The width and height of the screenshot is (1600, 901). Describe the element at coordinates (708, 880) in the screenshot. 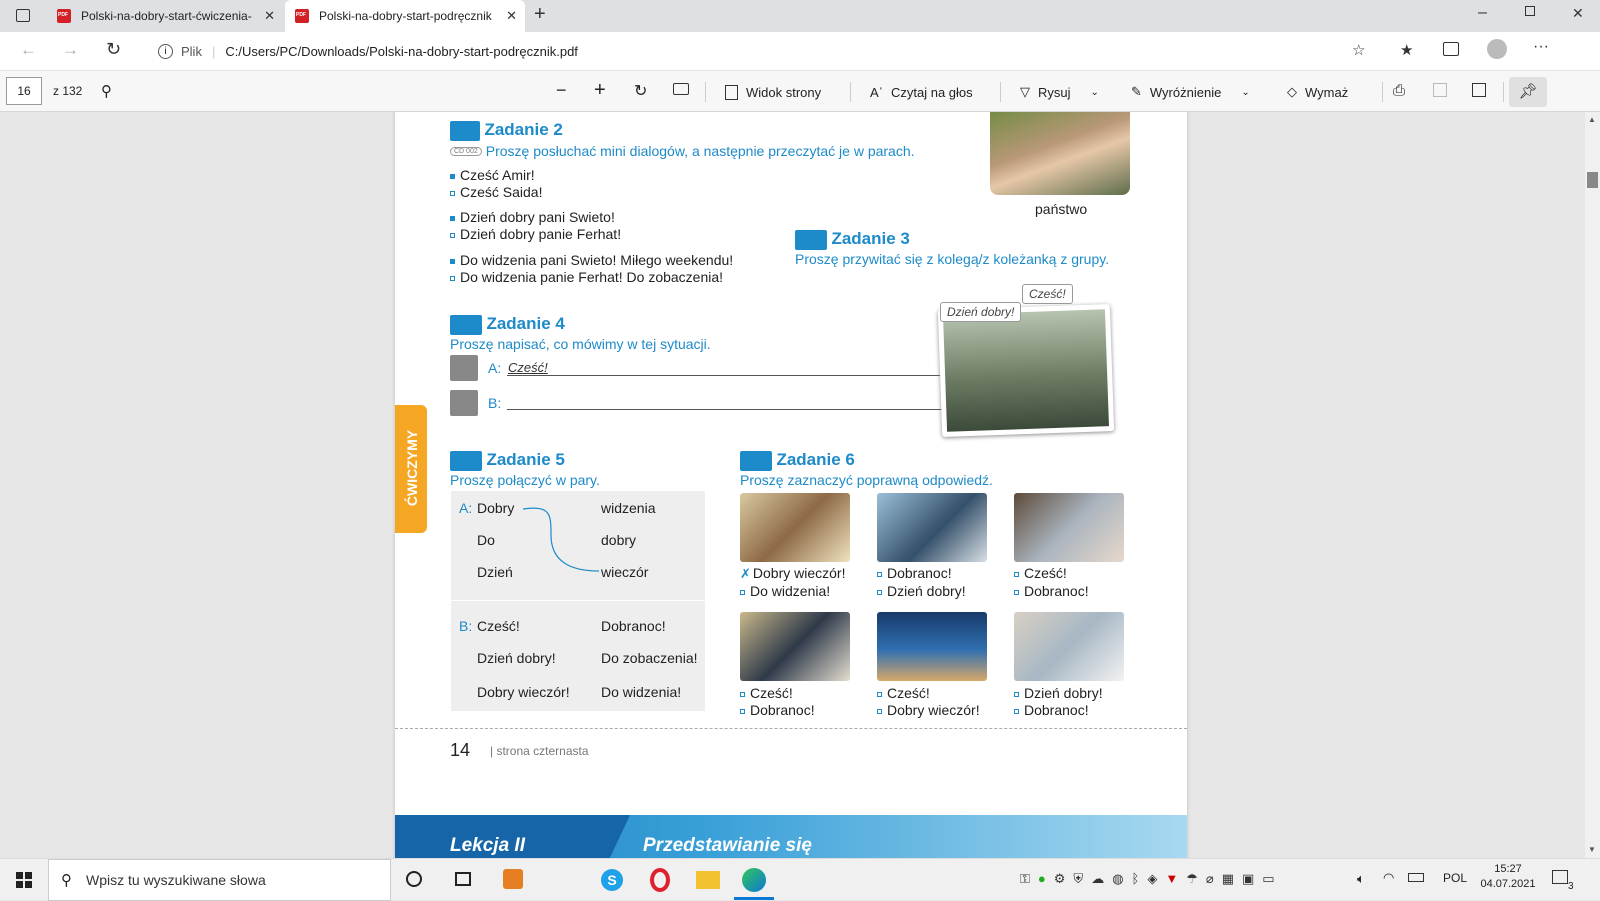

I see `file-explorer-icon` at that location.